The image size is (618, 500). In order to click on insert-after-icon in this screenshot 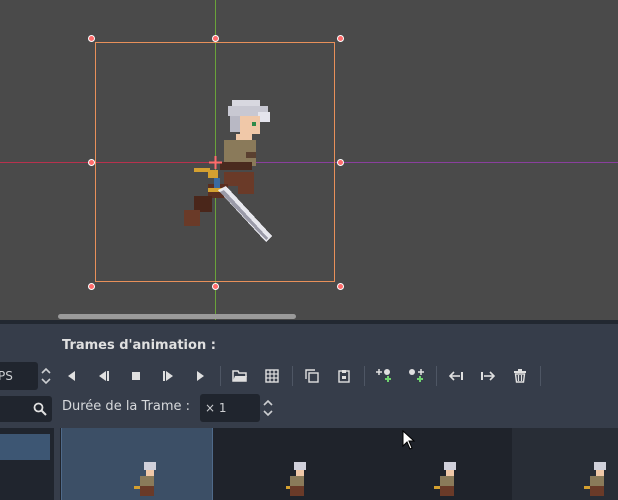, I will do `click(416, 375)`.